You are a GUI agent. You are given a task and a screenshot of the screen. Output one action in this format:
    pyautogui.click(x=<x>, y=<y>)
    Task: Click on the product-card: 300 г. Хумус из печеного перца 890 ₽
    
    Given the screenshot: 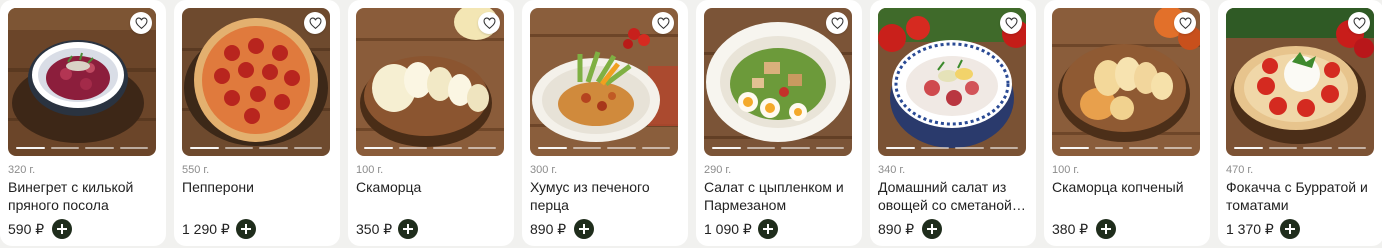 What is the action you would take?
    pyautogui.click(x=605, y=123)
    